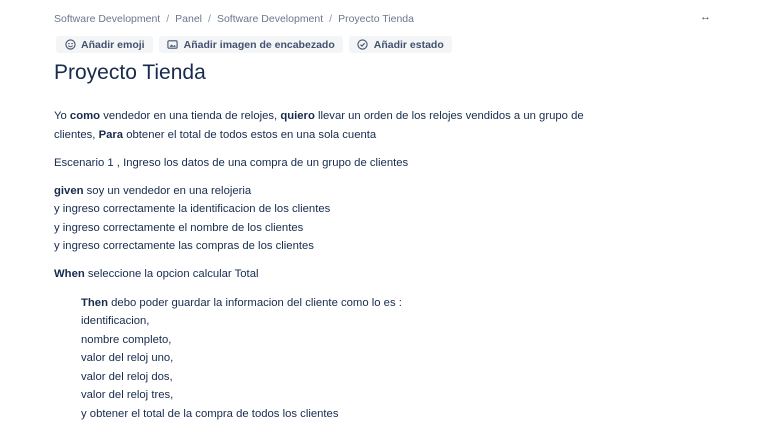 This screenshot has width=766, height=430. What do you see at coordinates (188, 19) in the screenshot?
I see `breadcrumb-item-panel: Panel` at bounding box center [188, 19].